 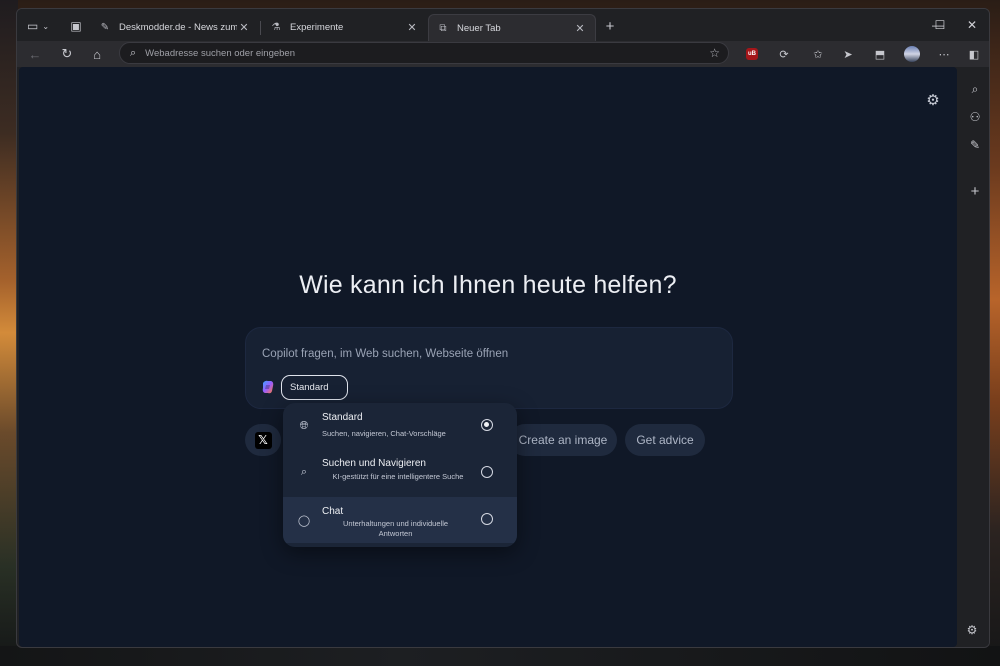 I want to click on send-icon: ➤, so click(x=848, y=54).